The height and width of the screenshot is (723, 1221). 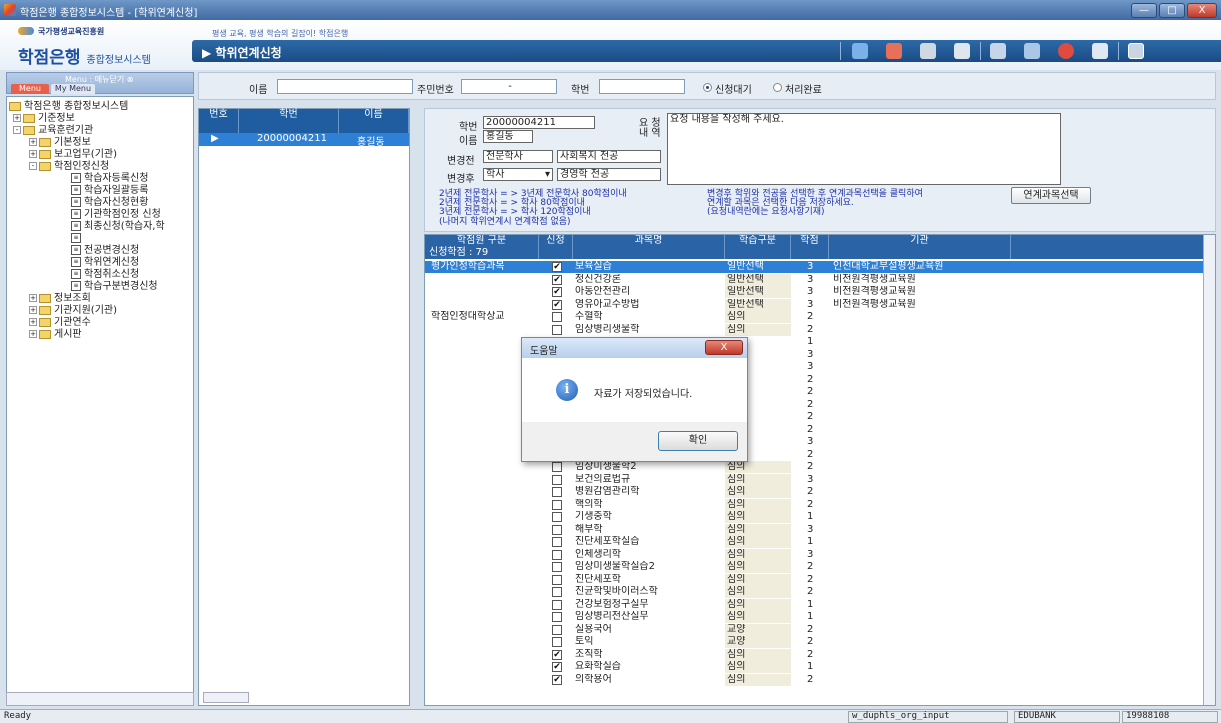 I want to click on table-row: 진단세포학 심의 2, so click(x=815, y=579).